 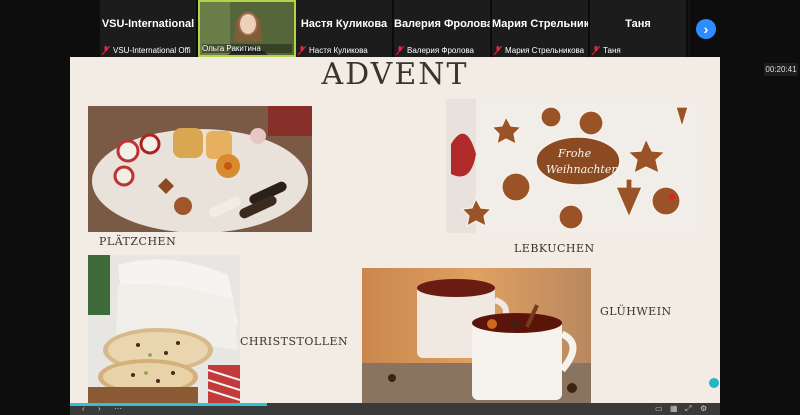 I want to click on participant-label: VSU-International Offi, so click(x=152, y=50).